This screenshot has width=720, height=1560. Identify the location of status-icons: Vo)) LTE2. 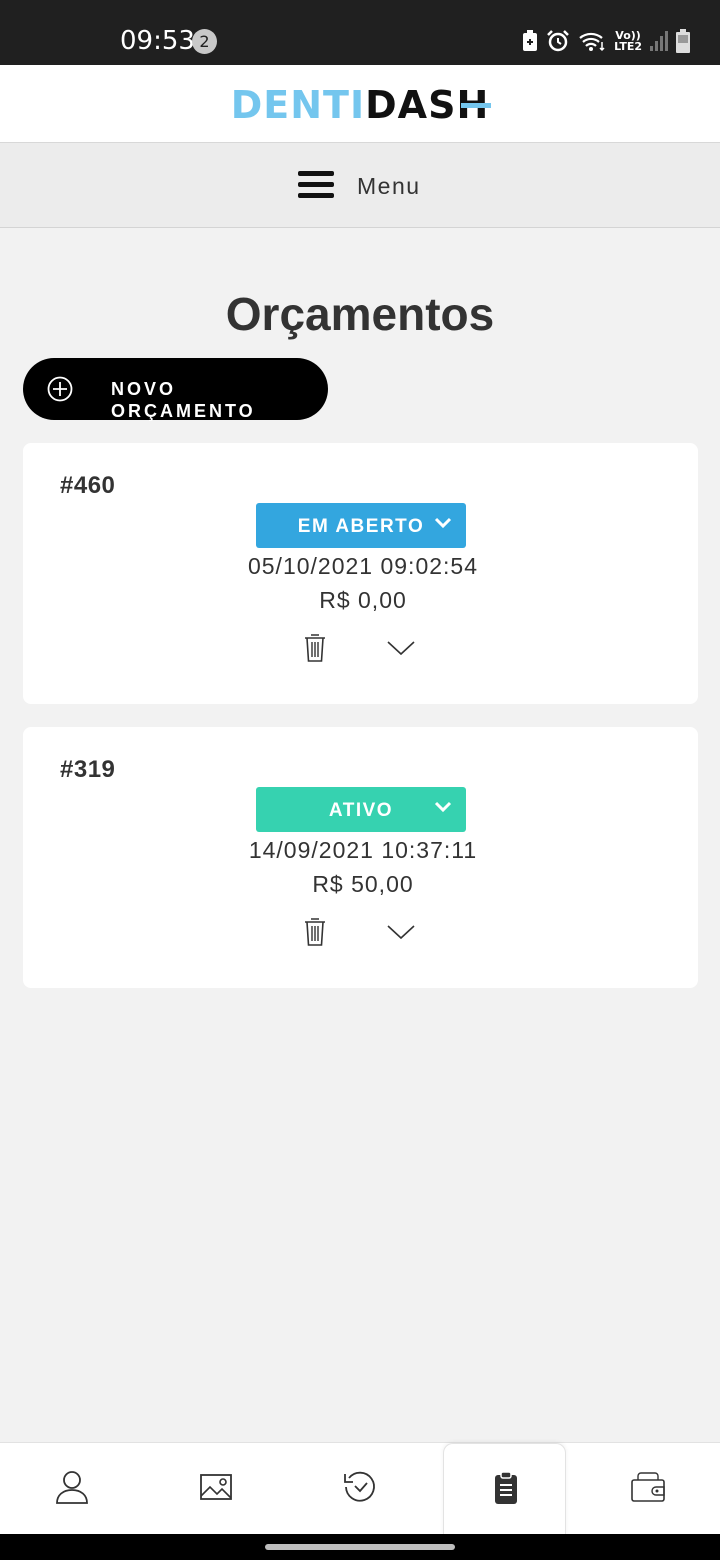
(606, 41).